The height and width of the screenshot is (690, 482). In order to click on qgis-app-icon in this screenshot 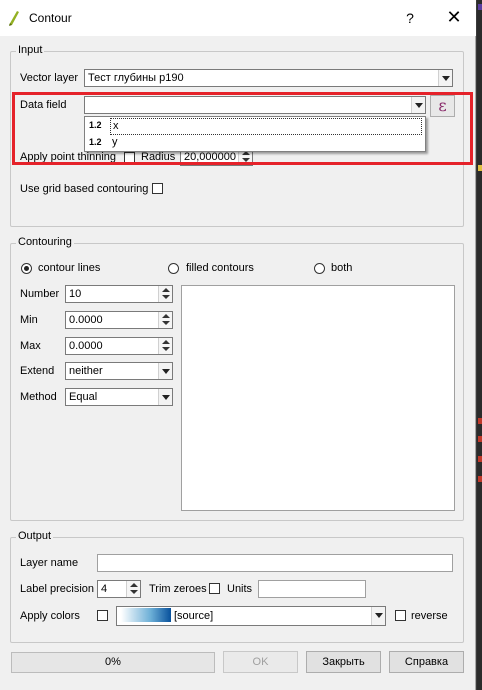, I will do `click(14, 19)`.